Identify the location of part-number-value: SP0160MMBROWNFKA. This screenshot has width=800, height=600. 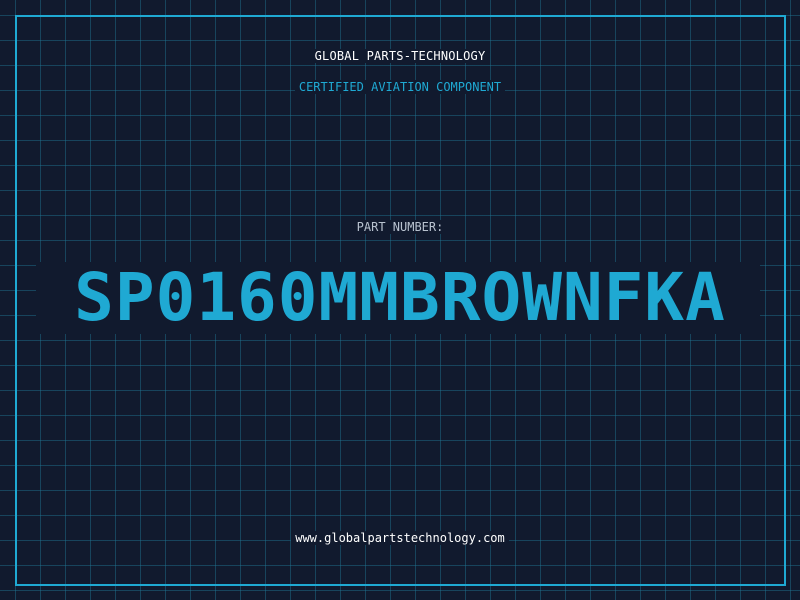
(400, 297).